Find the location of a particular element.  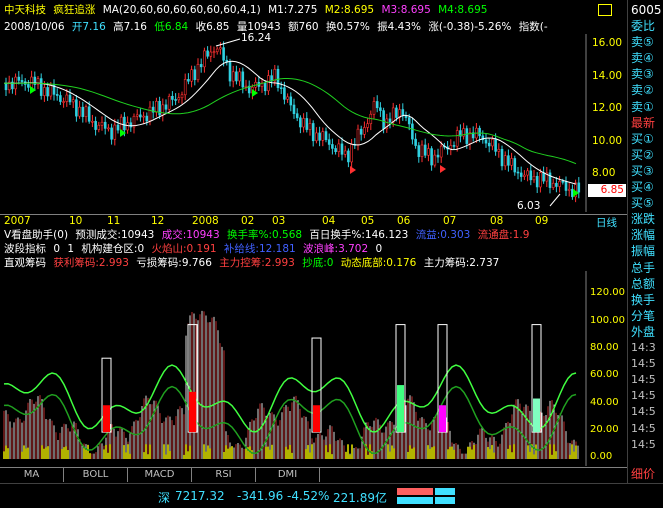

sidebar-item: 卖⑤ is located at coordinates (647, 42).